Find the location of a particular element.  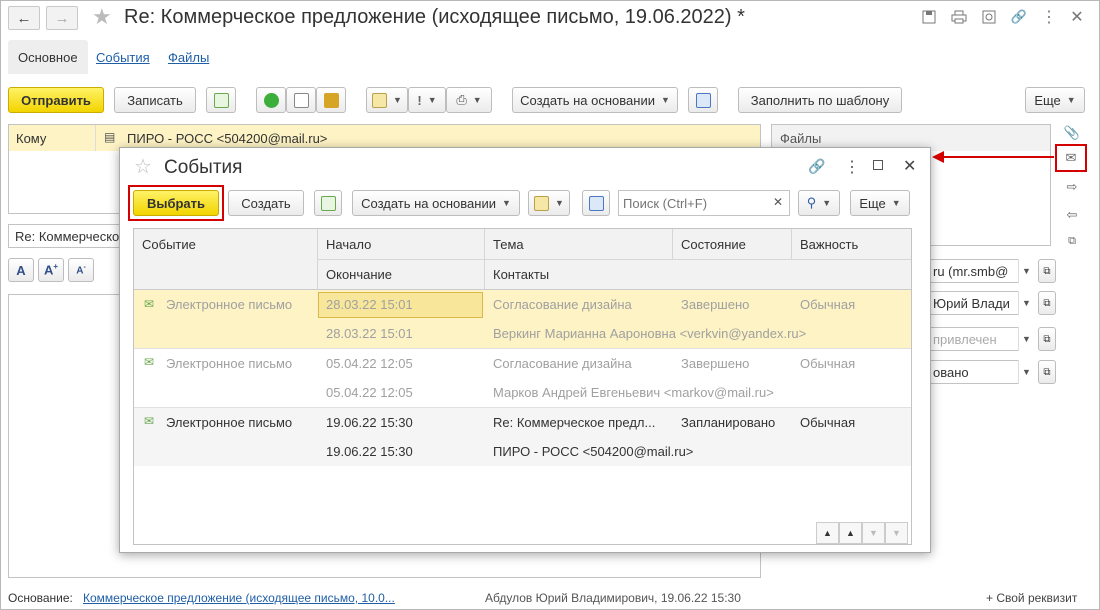

responsible-open-button: ⧉ is located at coordinates (1047, 303).